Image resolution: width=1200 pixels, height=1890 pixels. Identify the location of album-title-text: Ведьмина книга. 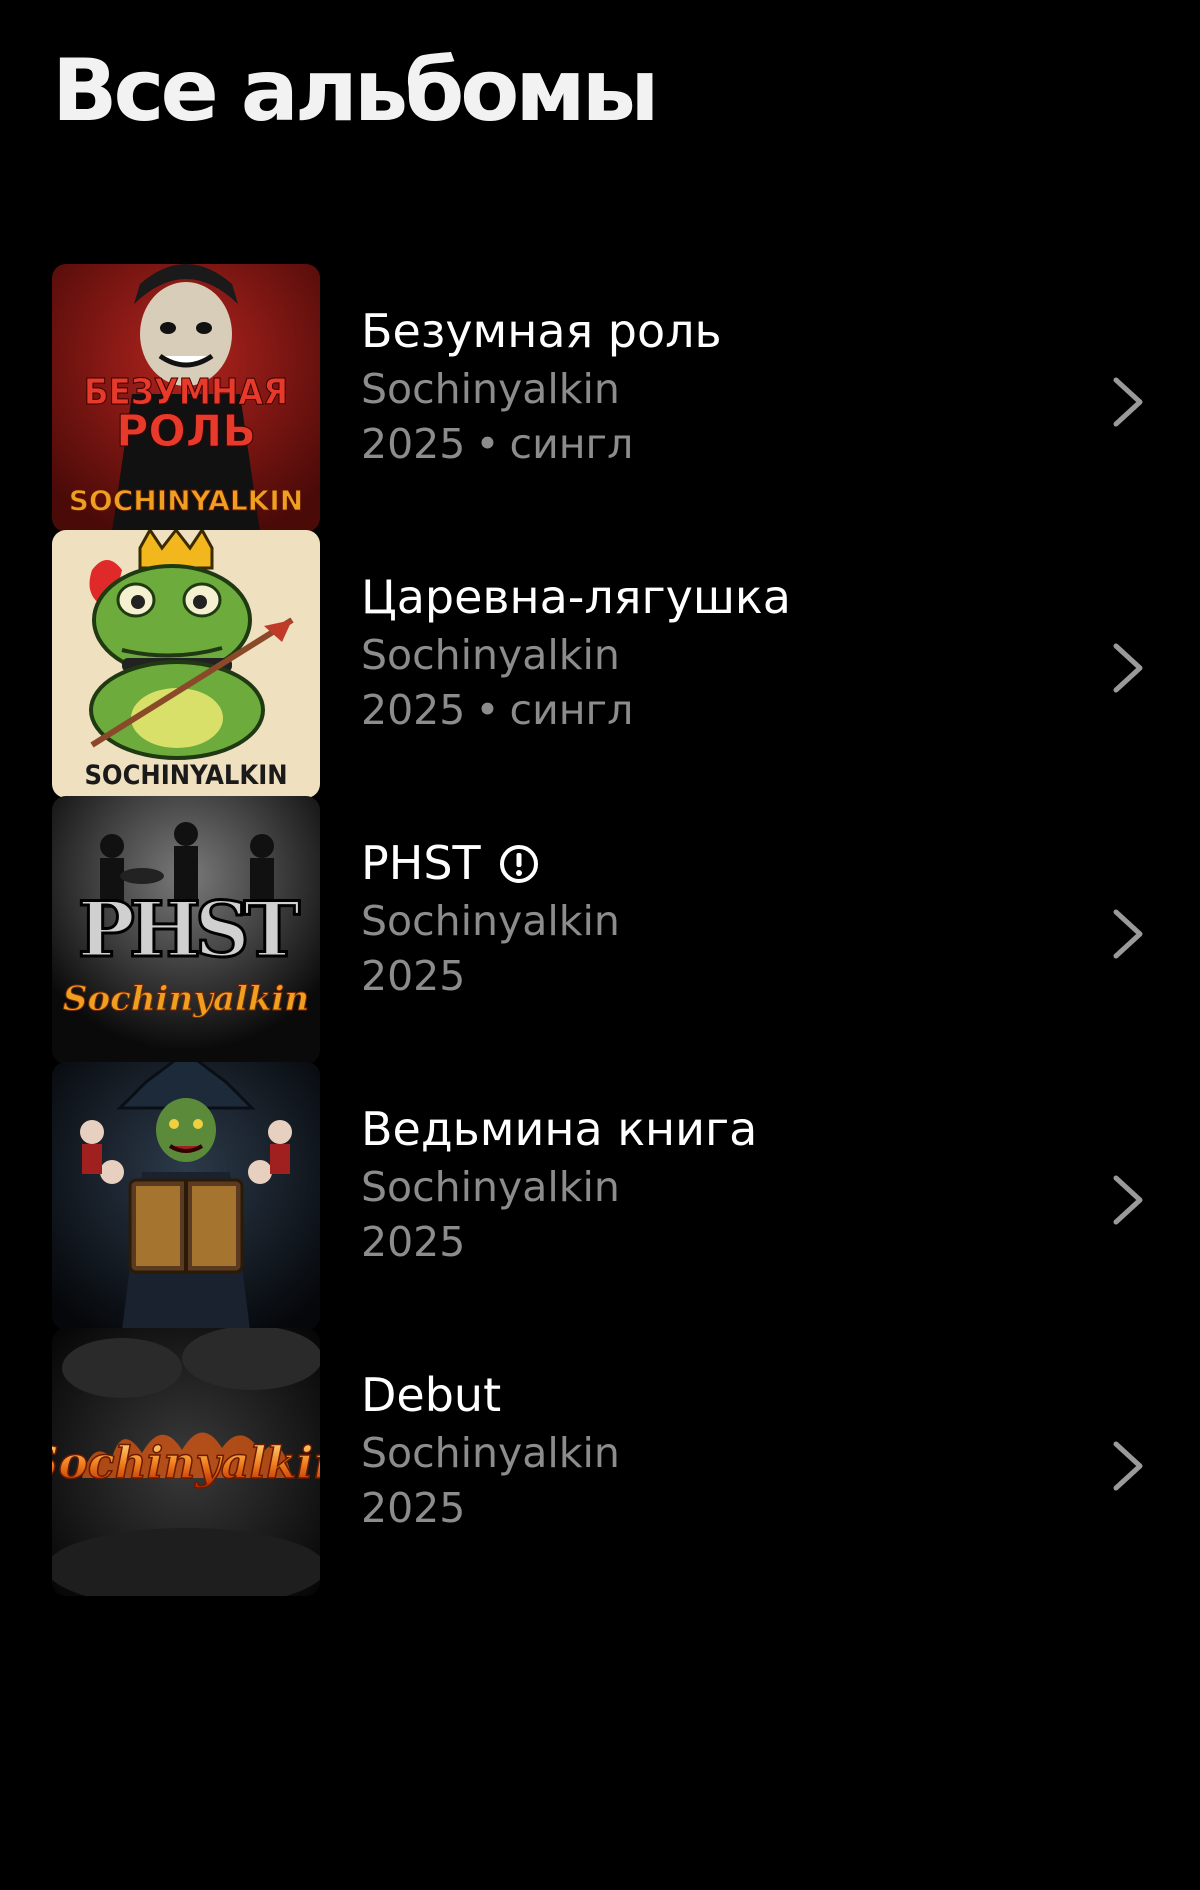
(559, 1129).